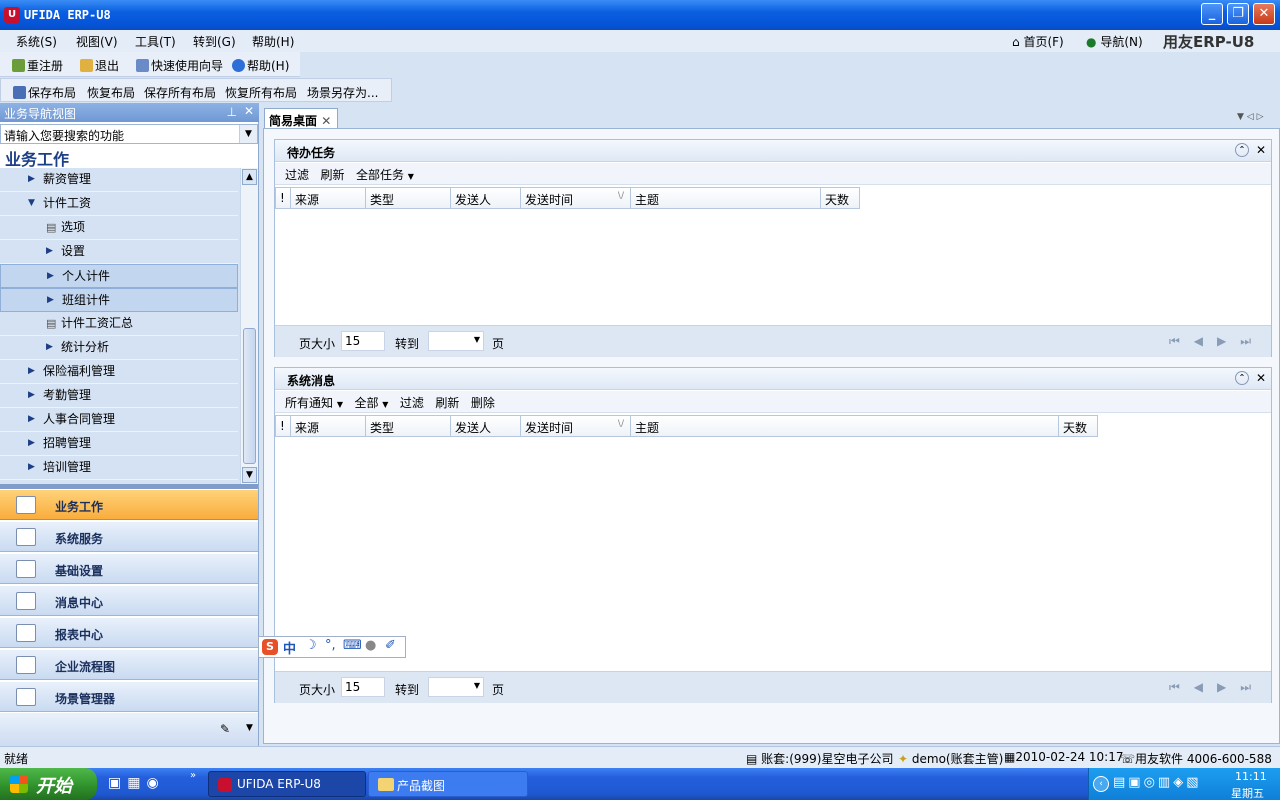  Describe the element at coordinates (1212, 14) in the screenshot. I see `minimize-button: _` at that location.